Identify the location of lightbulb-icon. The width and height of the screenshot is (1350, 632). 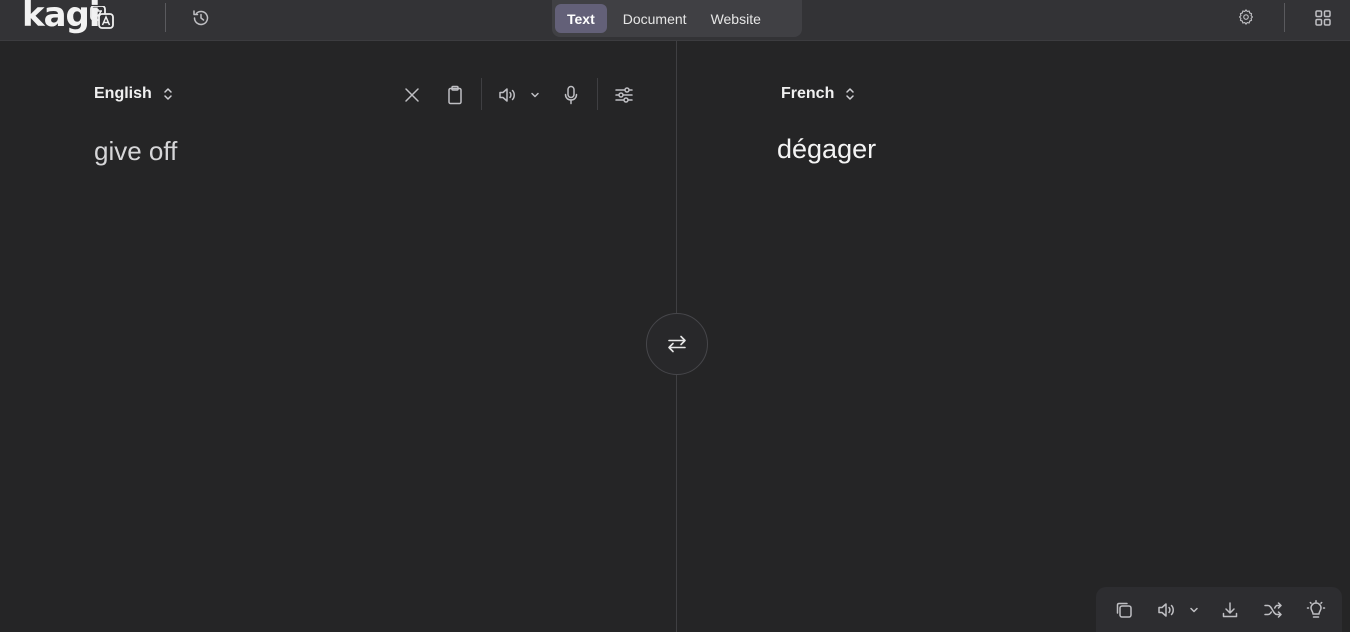
(1316, 610).